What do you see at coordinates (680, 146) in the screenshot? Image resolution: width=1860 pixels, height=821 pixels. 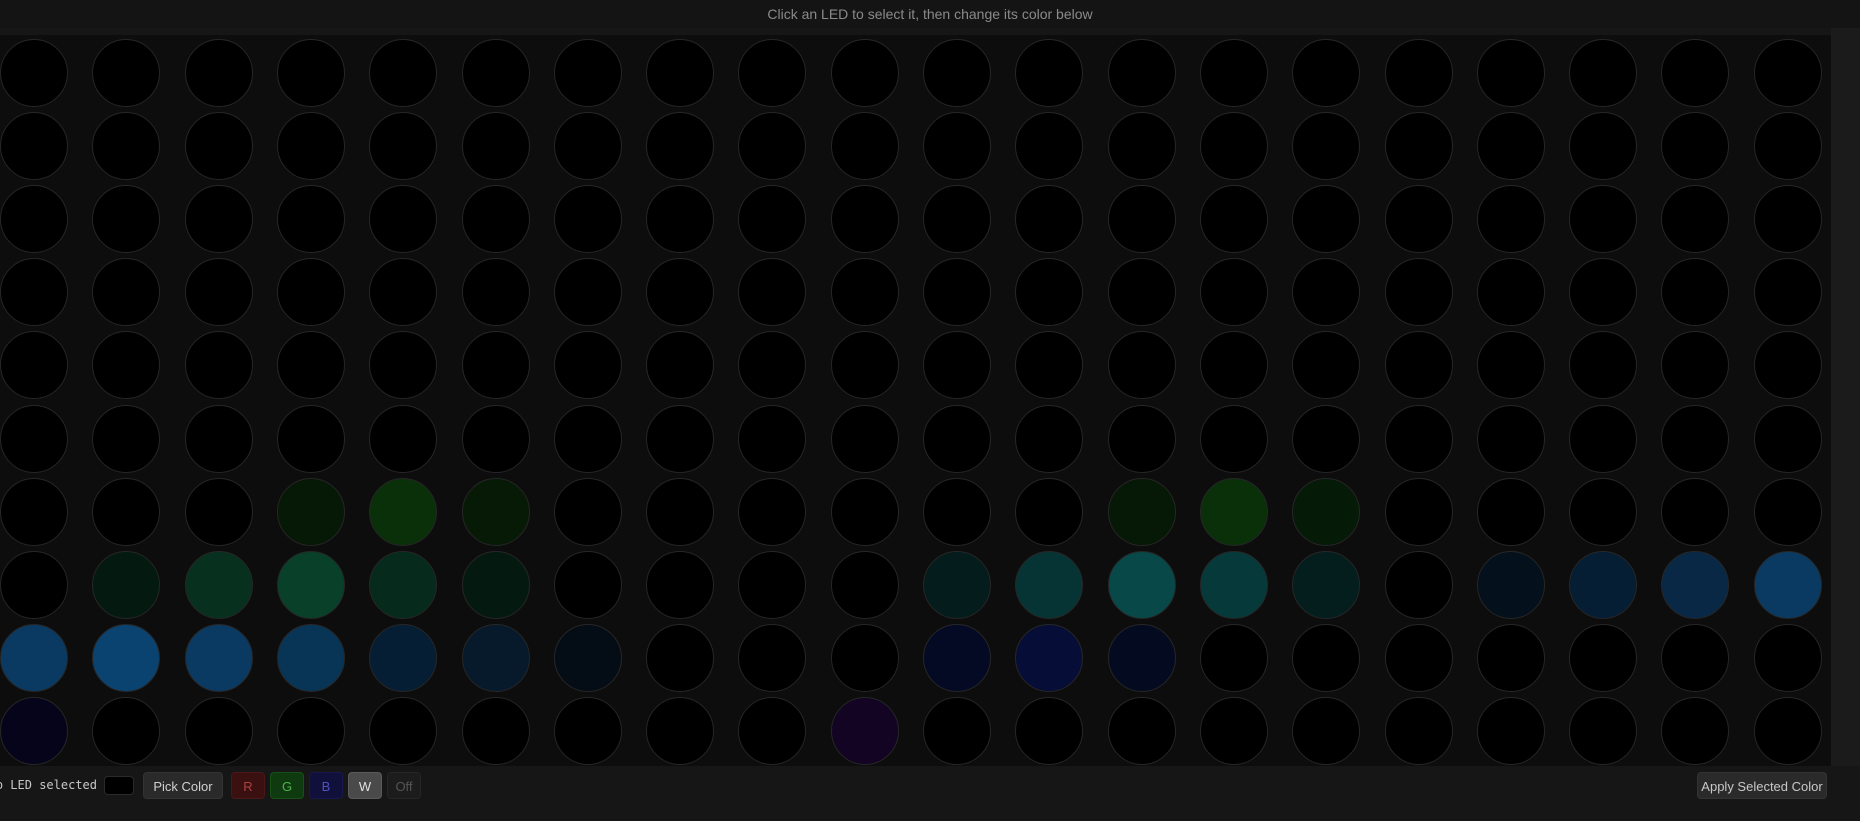 I see `led-r1-c7` at bounding box center [680, 146].